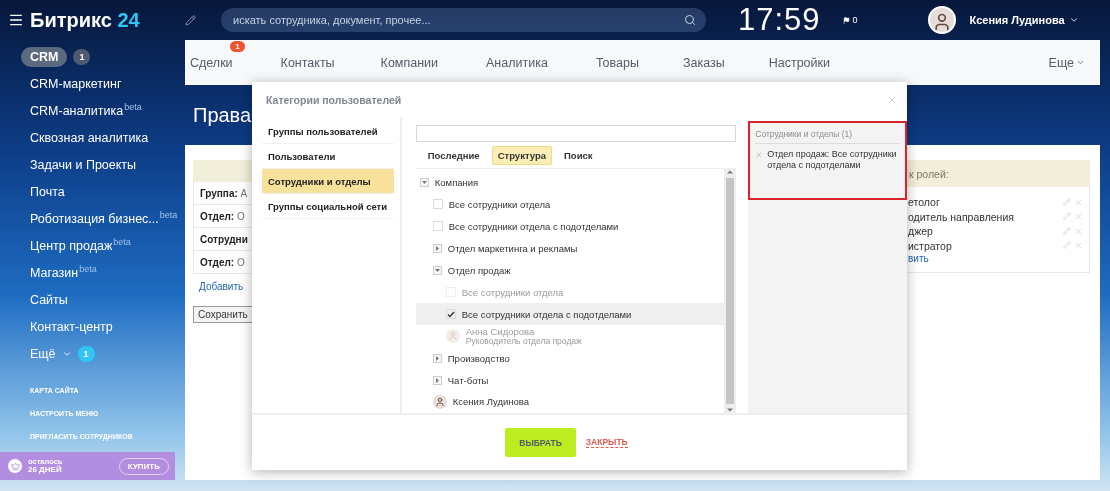  I want to click on tab: Заказы, so click(703, 62).